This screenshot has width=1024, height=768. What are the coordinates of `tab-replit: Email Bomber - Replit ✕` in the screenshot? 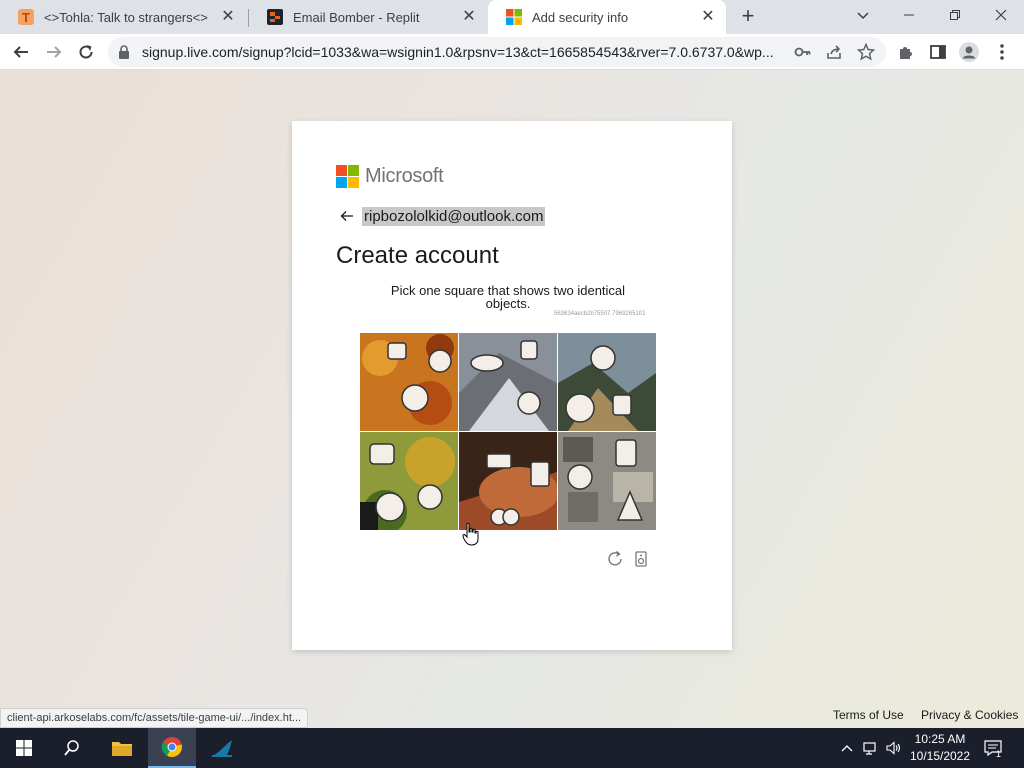 It's located at (368, 17).